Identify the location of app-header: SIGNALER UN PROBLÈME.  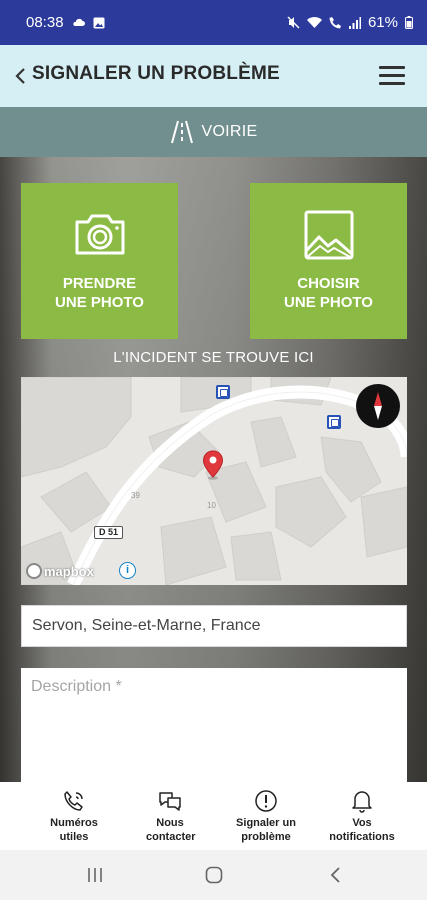
(213, 76).